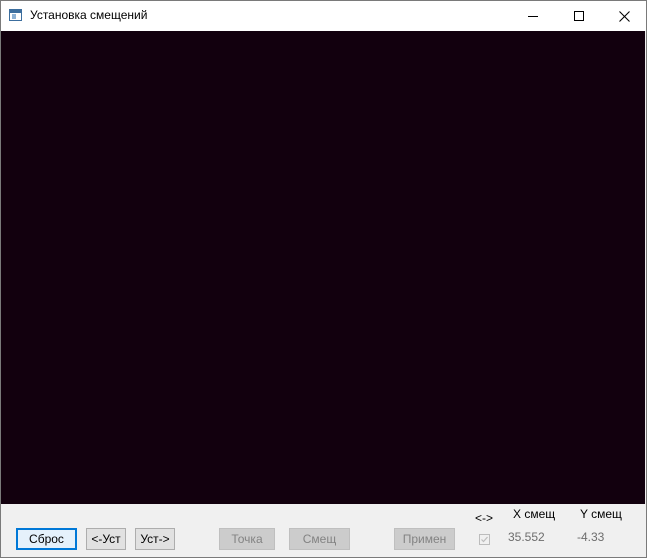  I want to click on reset-button: Сброс, so click(46, 539).